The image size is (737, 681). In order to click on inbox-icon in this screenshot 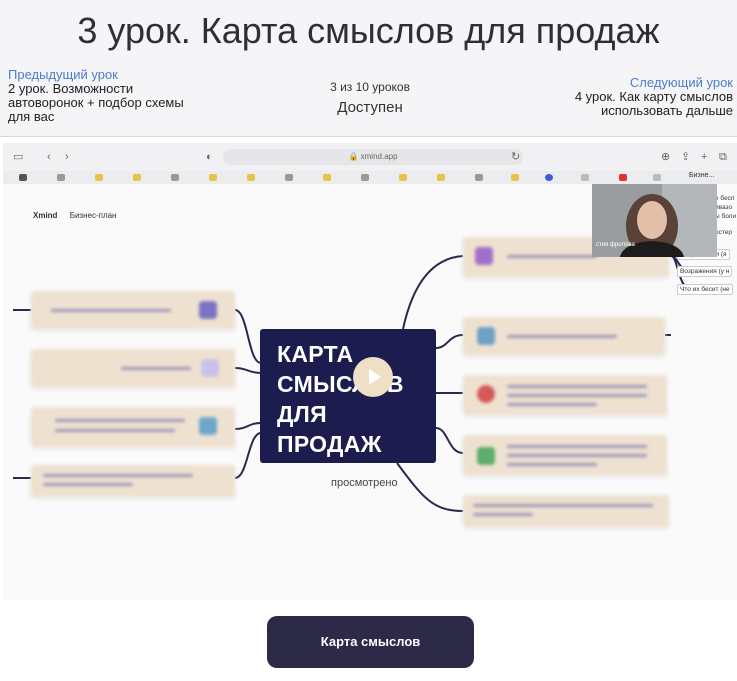, I will do `click(486, 336)`.